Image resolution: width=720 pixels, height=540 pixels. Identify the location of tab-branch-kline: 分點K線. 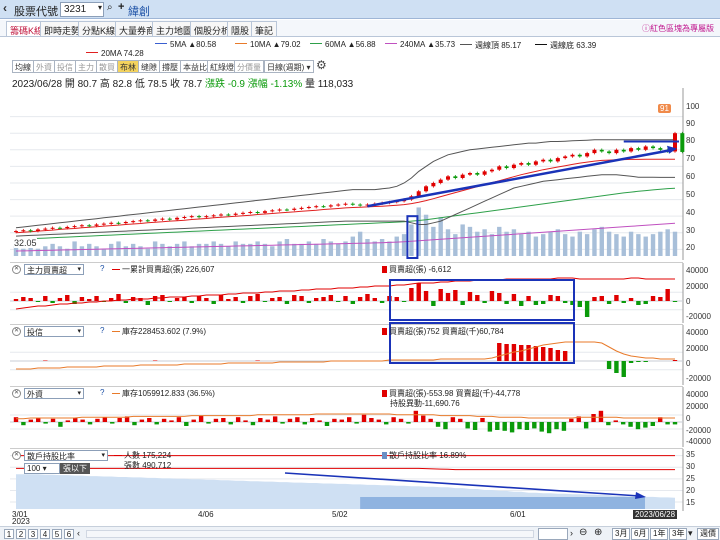
(99, 28).